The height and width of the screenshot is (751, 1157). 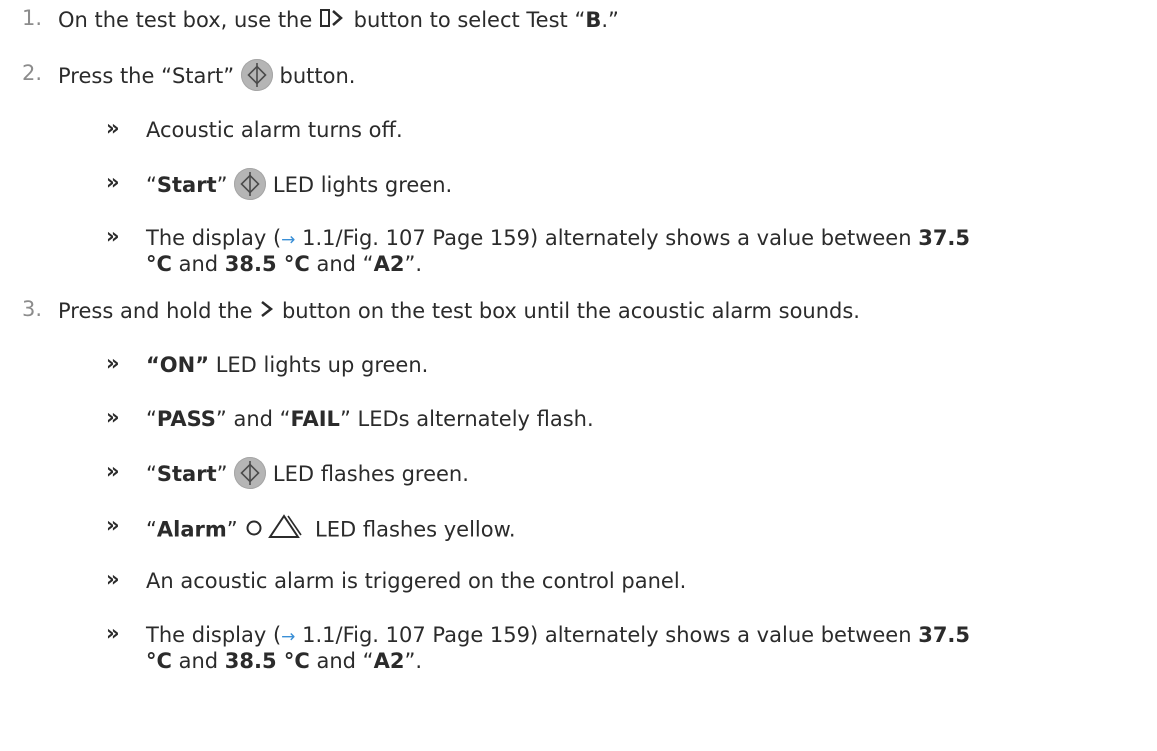 I want to click on step-number-3: 3., so click(x=32, y=309).